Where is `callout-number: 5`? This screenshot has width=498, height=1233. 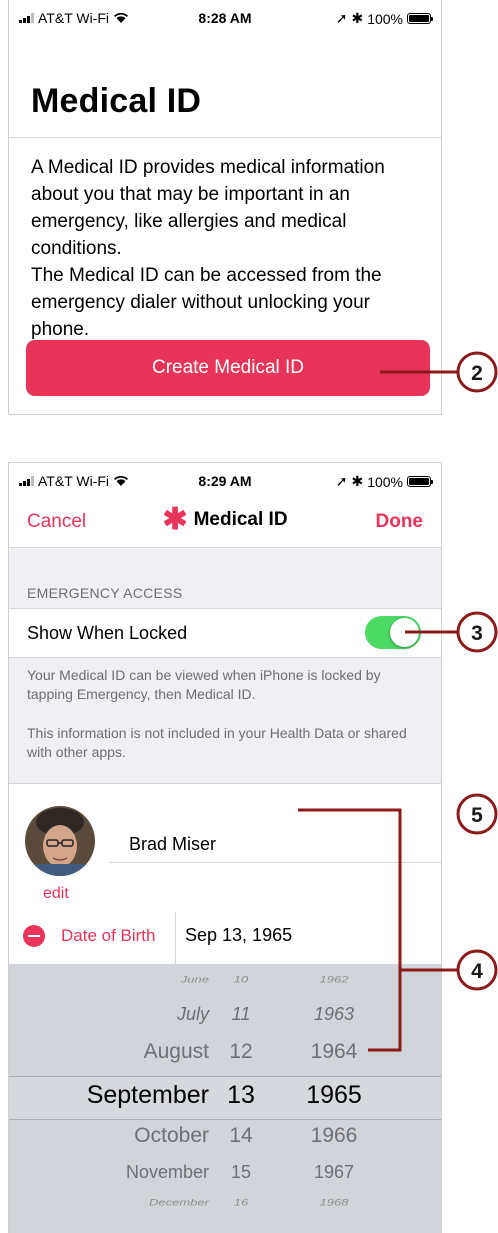 callout-number: 5 is located at coordinates (477, 815).